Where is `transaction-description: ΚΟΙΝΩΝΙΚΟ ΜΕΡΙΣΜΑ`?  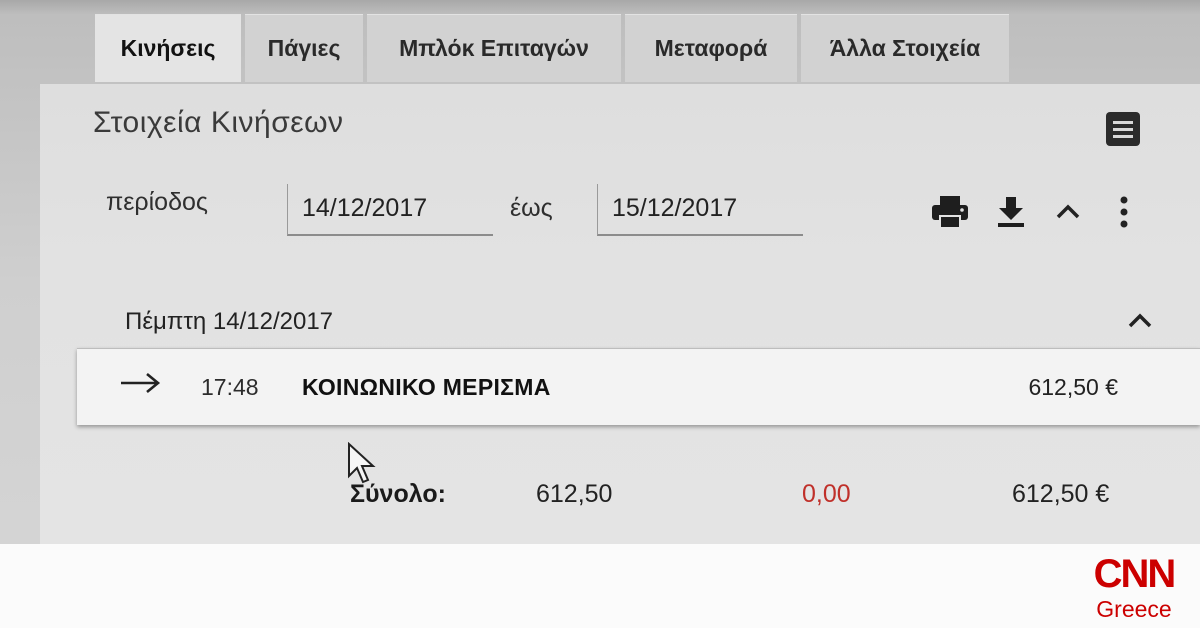
transaction-description: ΚΟΙΝΩΝΙΚΟ ΜΕΡΙΣΜΑ is located at coordinates (426, 387).